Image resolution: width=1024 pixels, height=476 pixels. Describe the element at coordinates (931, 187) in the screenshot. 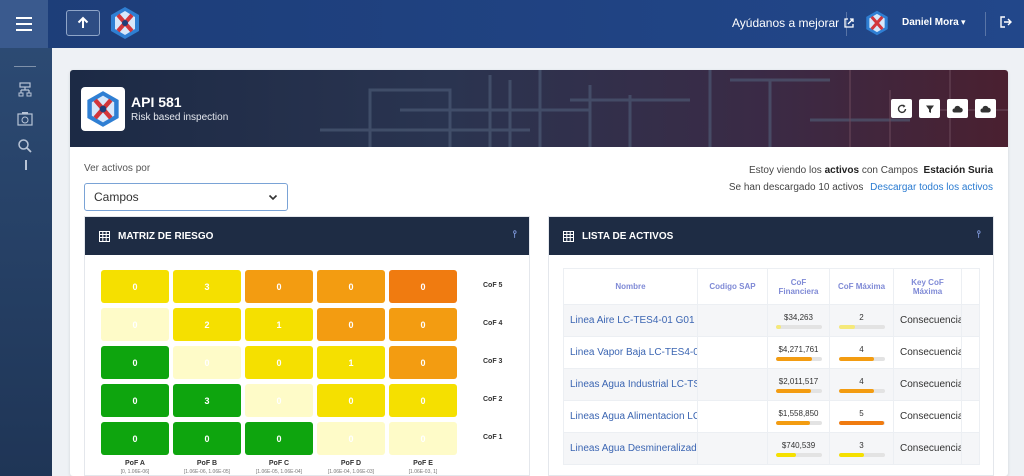

I see `download-all-link: Descargar todos los activos` at that location.